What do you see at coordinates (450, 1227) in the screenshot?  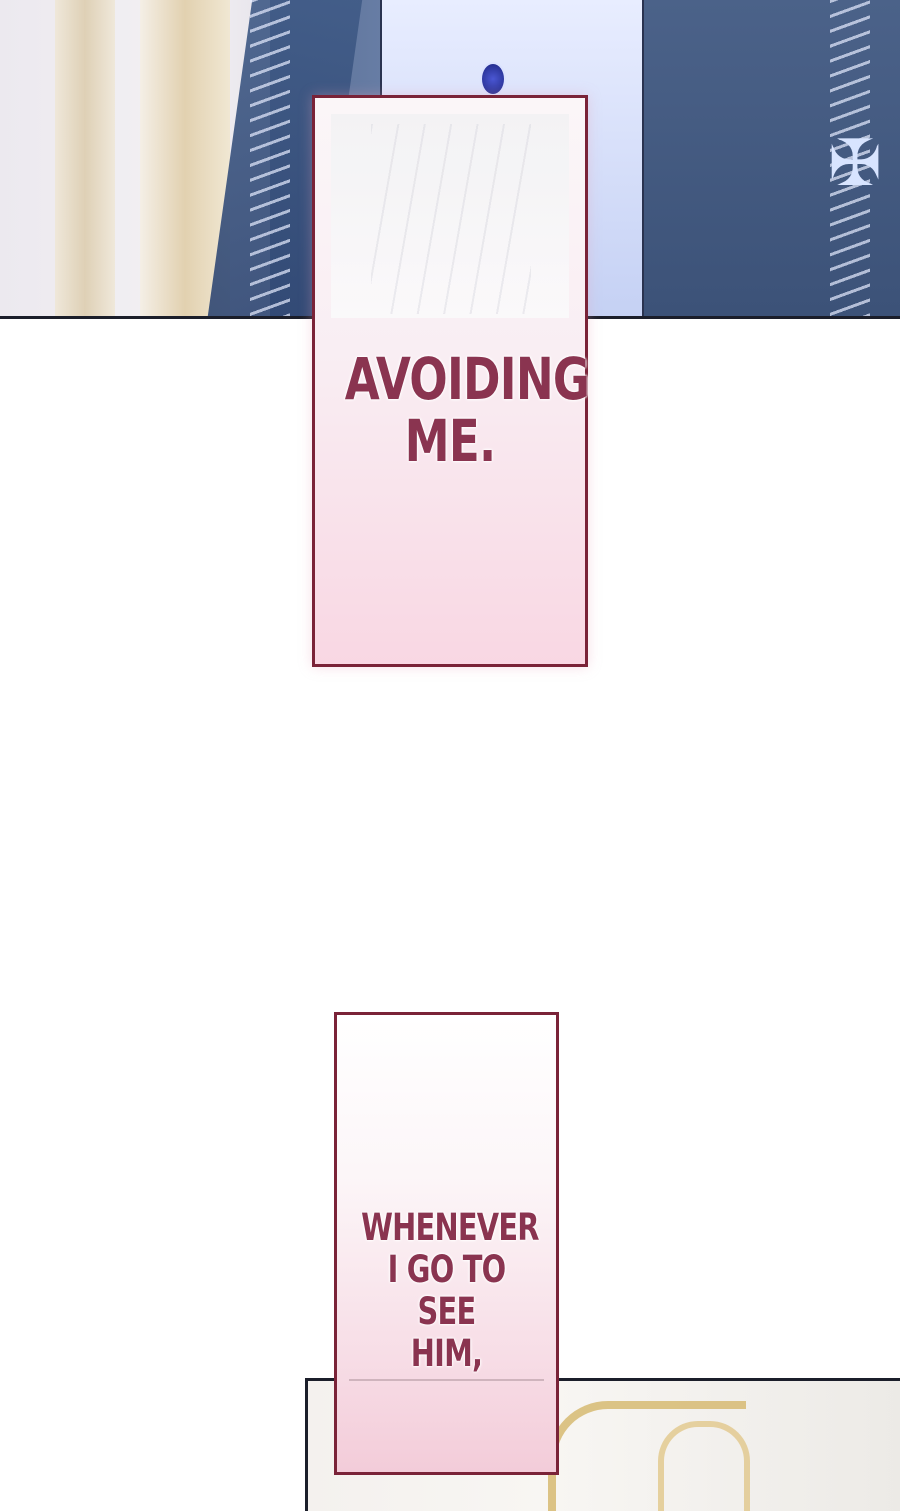 I see `caption-line: WHENEVER` at bounding box center [450, 1227].